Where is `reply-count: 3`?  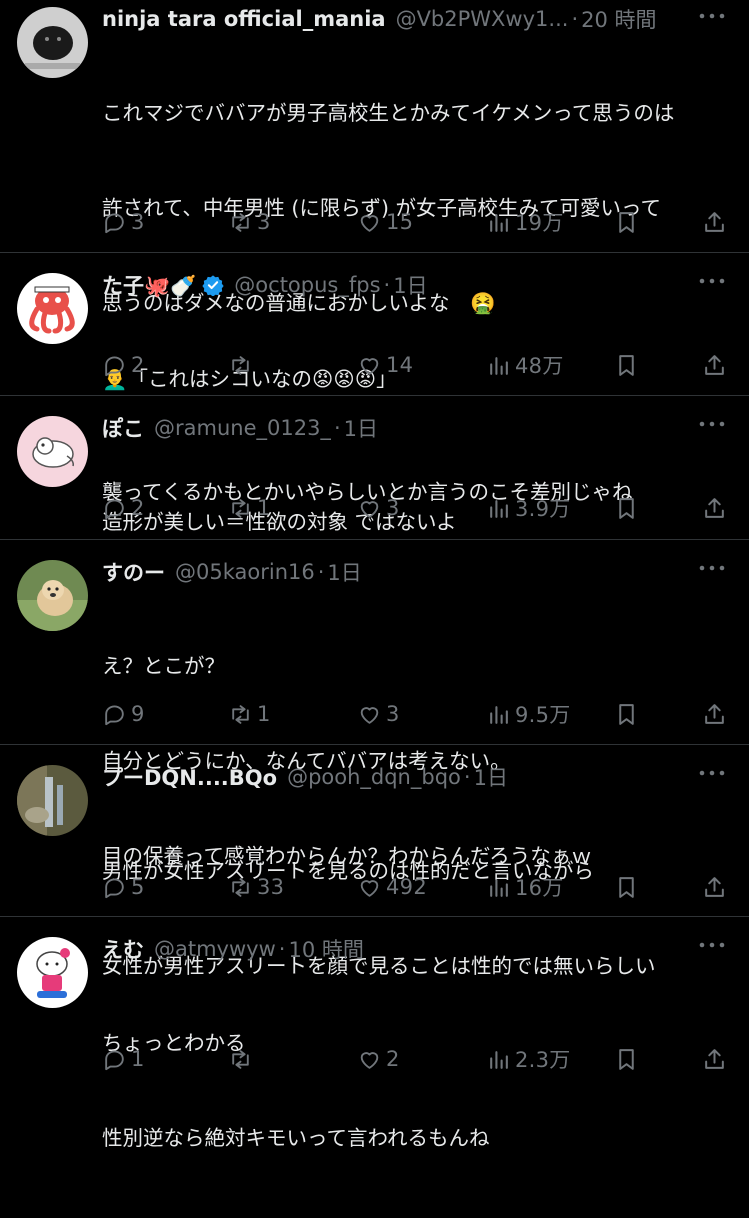
reply-count: 3 is located at coordinates (138, 222).